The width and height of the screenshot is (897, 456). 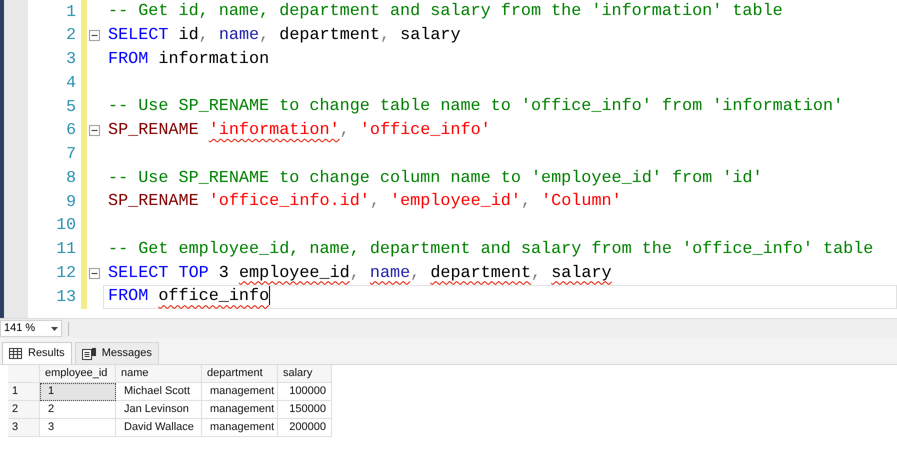 I want to click on table-cell: 2, so click(x=78, y=410).